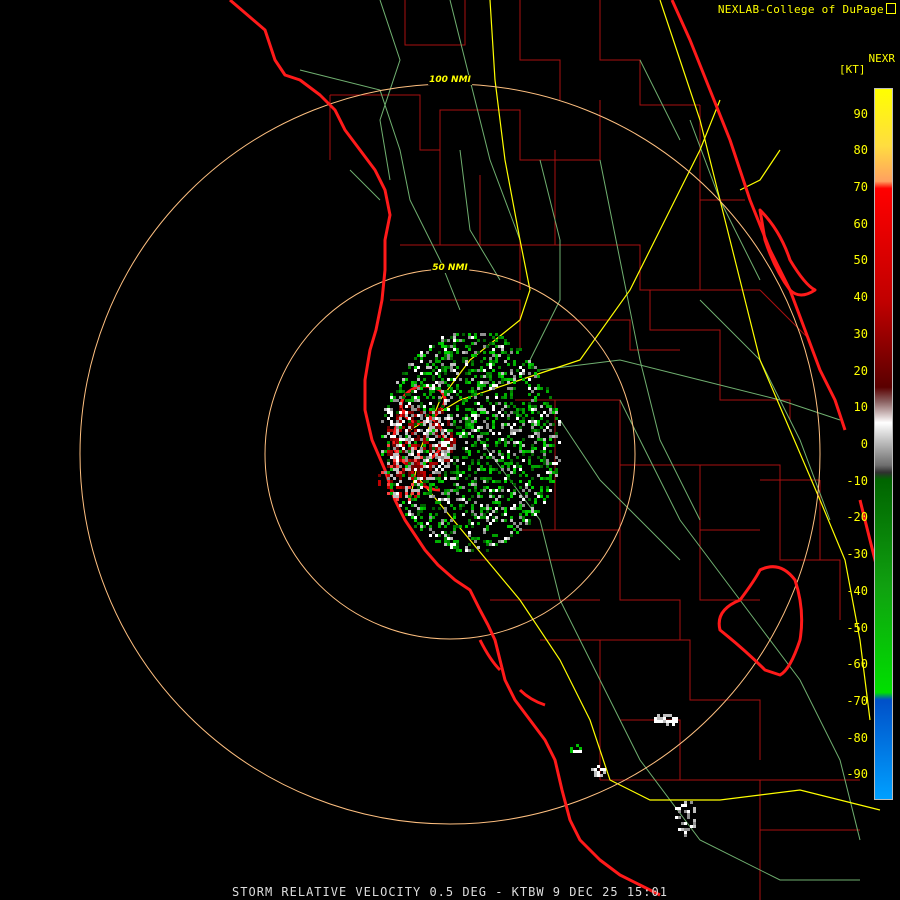 This screenshot has height=900, width=900. What do you see at coordinates (883, 444) in the screenshot?
I see `color-scale` at bounding box center [883, 444].